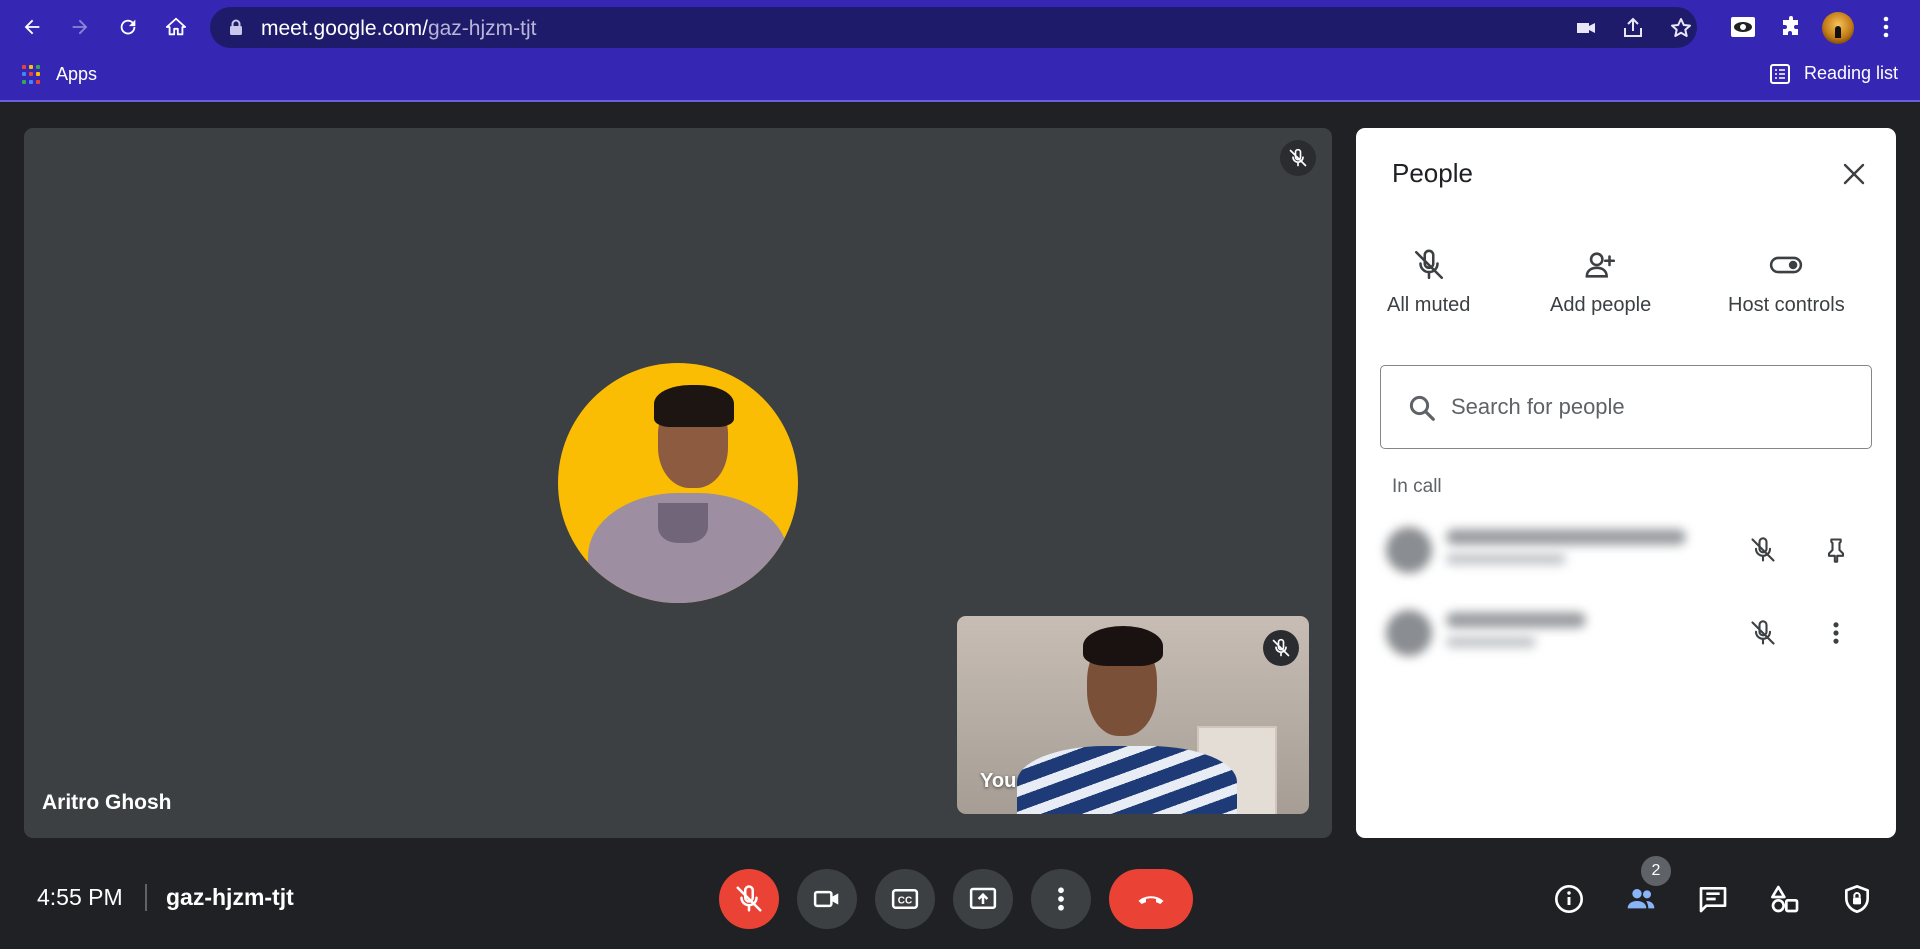  Describe the element at coordinates (146, 897) in the screenshot. I see `divider` at that location.